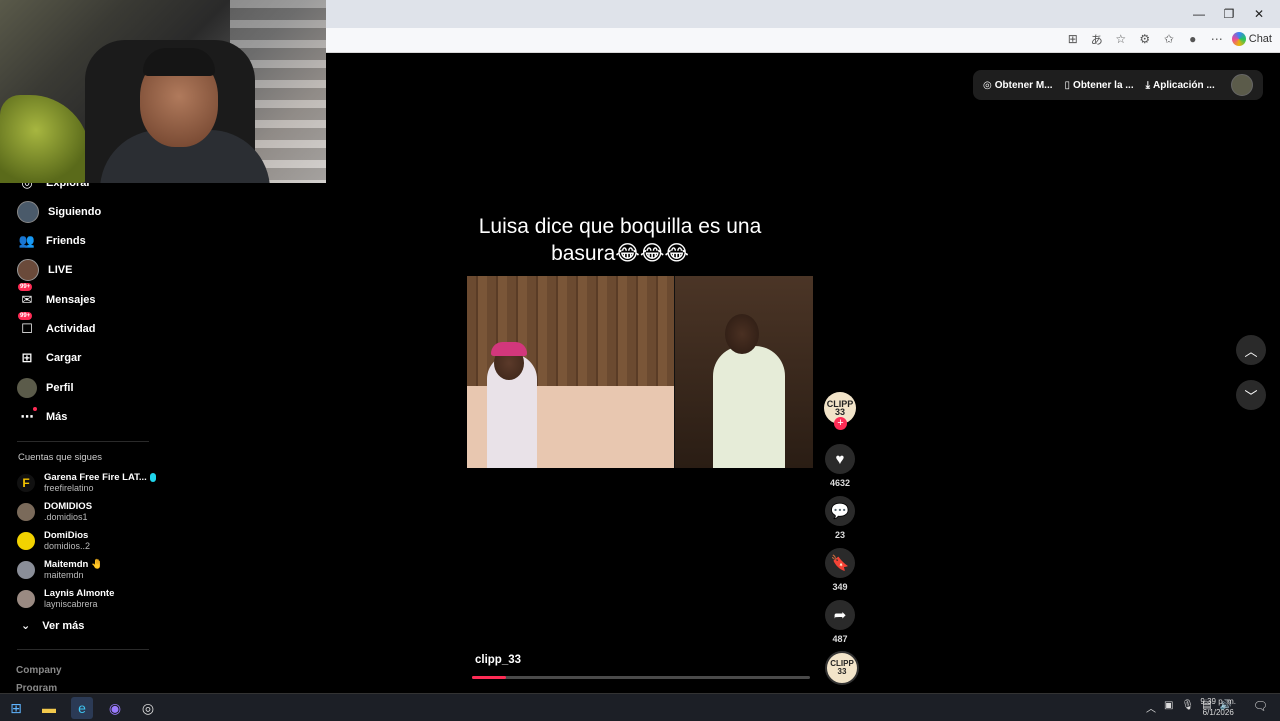 This screenshot has height=721, width=1280. What do you see at coordinates (25, 287) in the screenshot?
I see `messages-badge: 99+` at bounding box center [25, 287].